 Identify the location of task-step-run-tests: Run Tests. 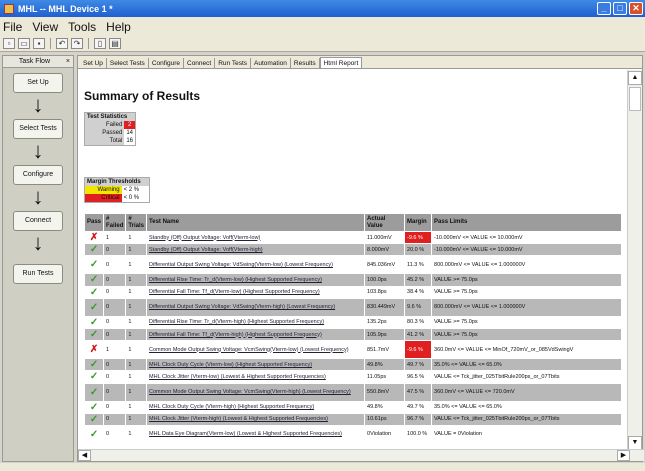
(38, 274).